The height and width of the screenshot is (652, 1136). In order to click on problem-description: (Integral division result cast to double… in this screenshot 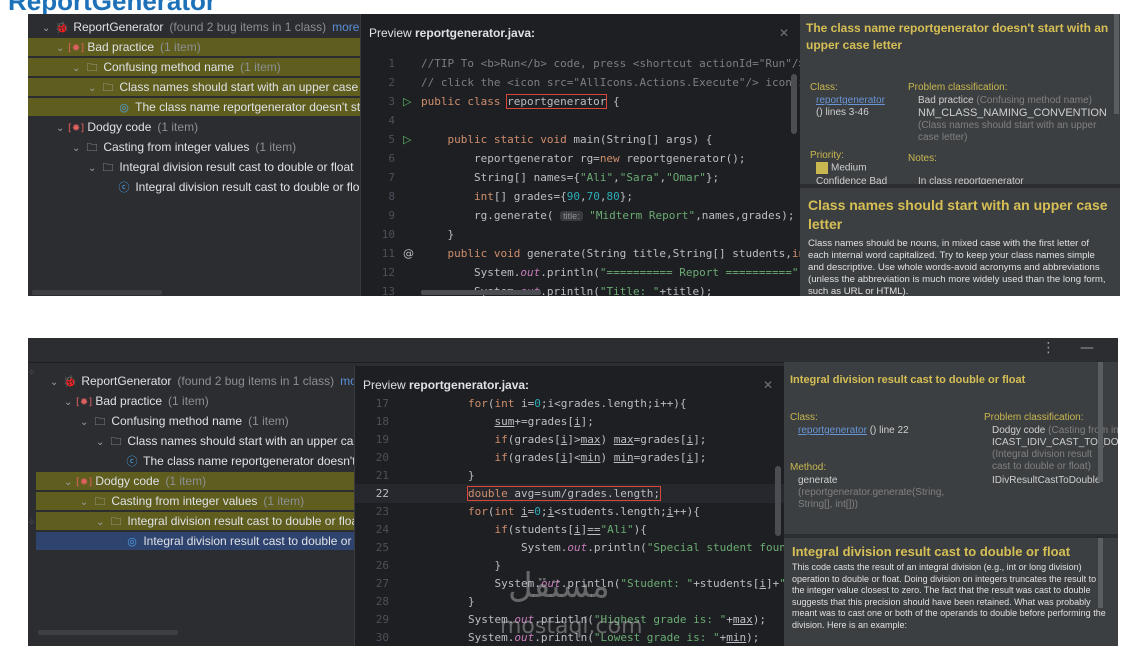, I will do `click(1042, 460)`.